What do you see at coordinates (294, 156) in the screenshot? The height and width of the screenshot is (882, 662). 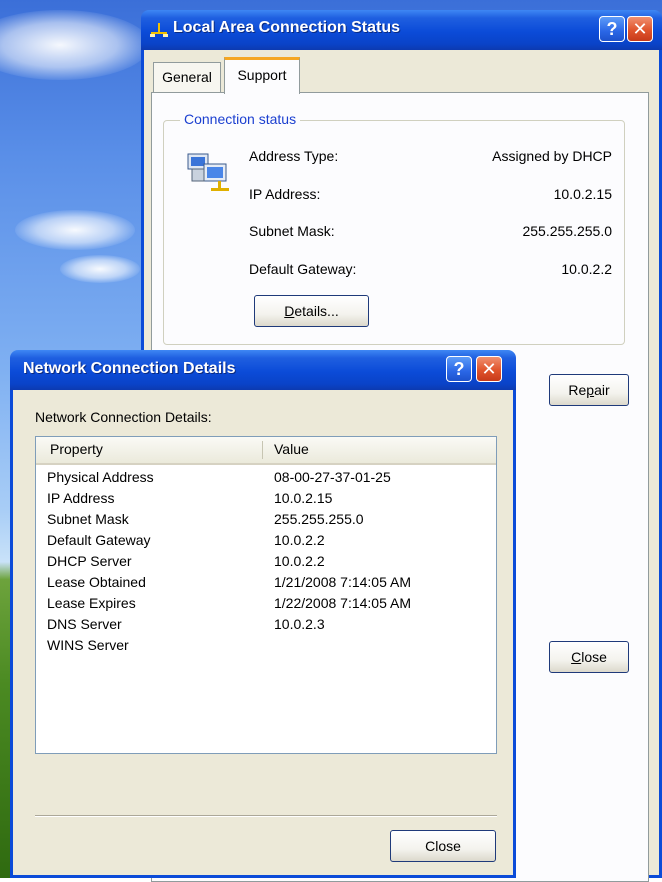 I see `address-type-label: Address Type:` at bounding box center [294, 156].